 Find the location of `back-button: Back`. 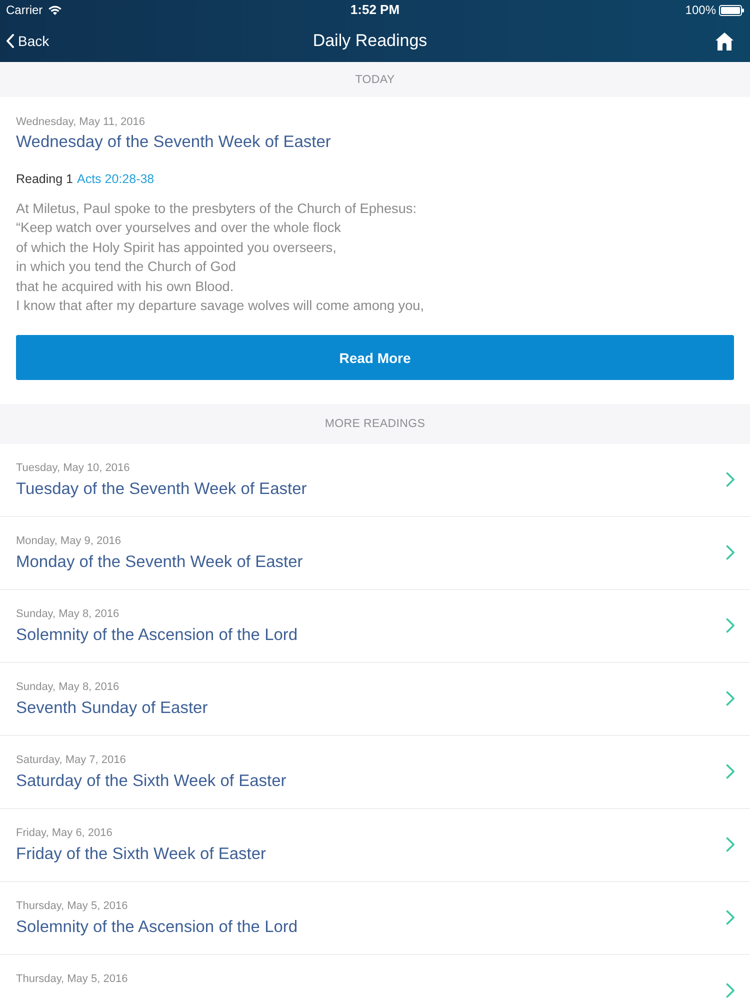

back-button: Back is located at coordinates (28, 41).